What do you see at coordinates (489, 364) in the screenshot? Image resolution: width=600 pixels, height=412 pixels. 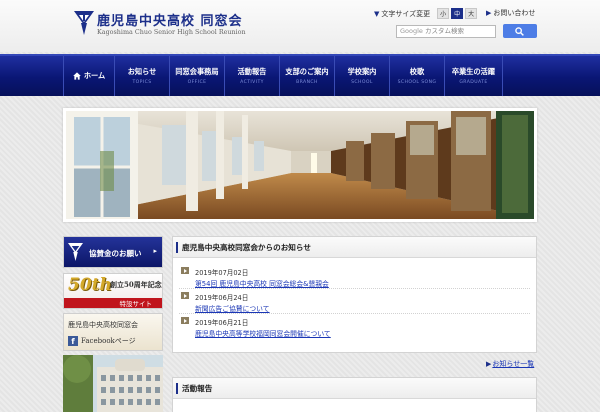 I see `arrow-right-icon: ▶` at bounding box center [489, 364].